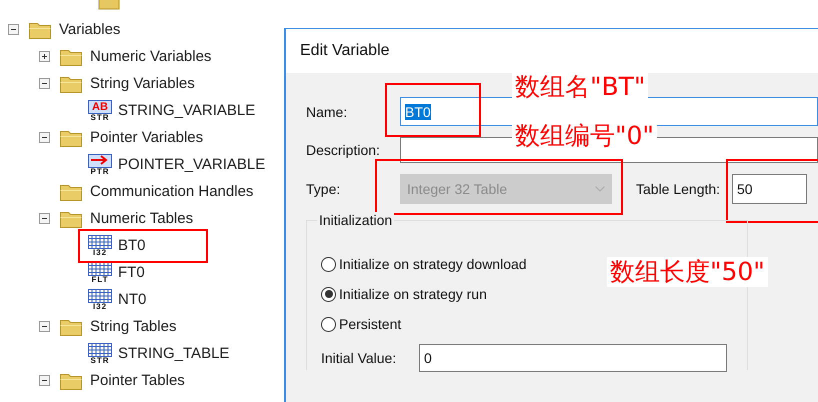 The image size is (818, 402). Describe the element at coordinates (187, 110) in the screenshot. I see `tree-item: STRING_VARIABLE` at that location.